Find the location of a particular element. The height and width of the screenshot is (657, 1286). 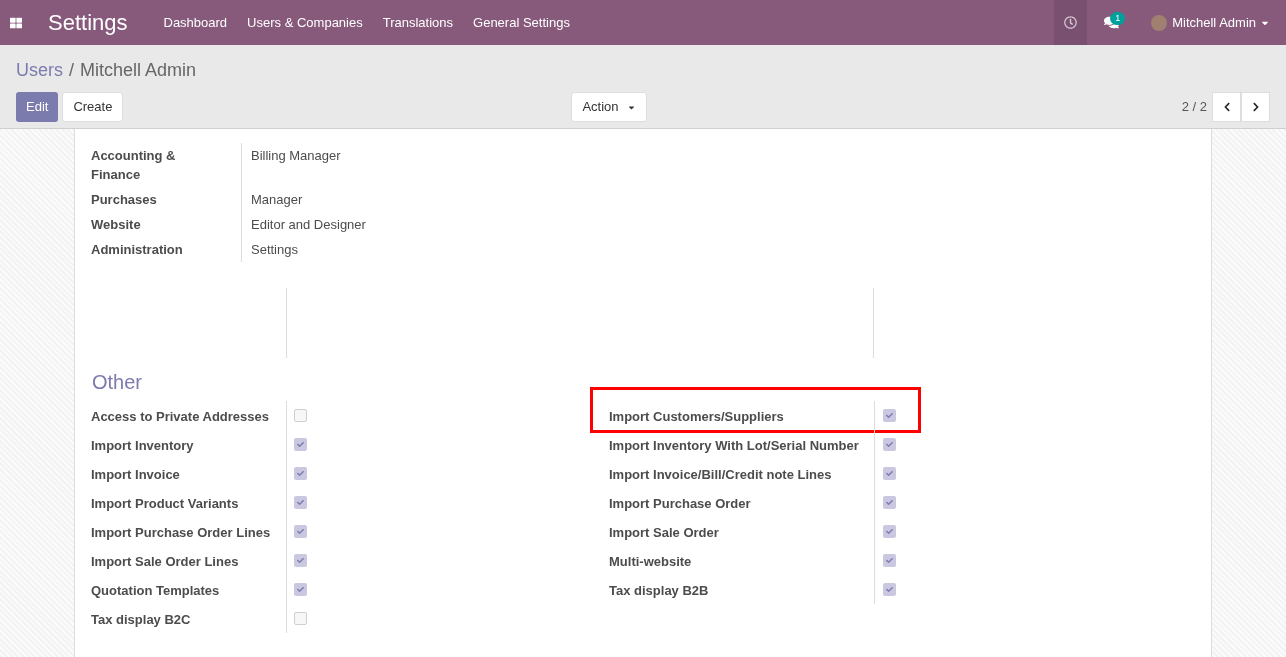

checkbox-label: Quotation Templates is located at coordinates (155, 590).